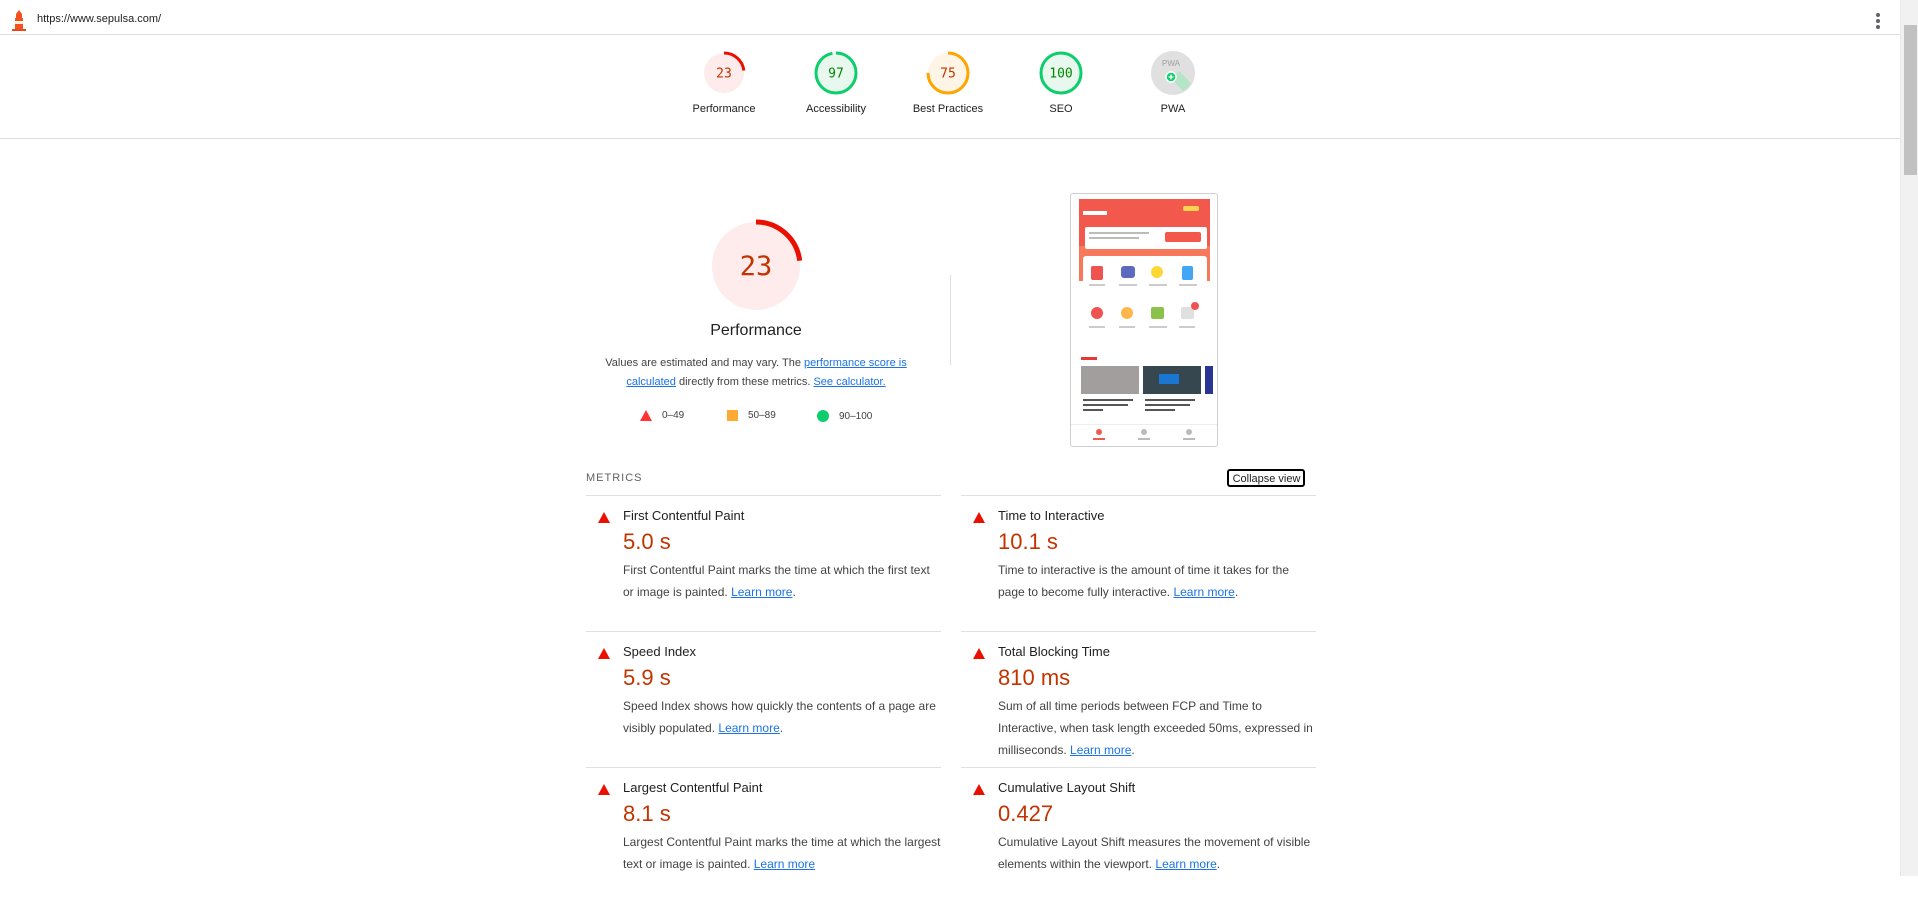  I want to click on gauge-ring: 75, so click(948, 73).